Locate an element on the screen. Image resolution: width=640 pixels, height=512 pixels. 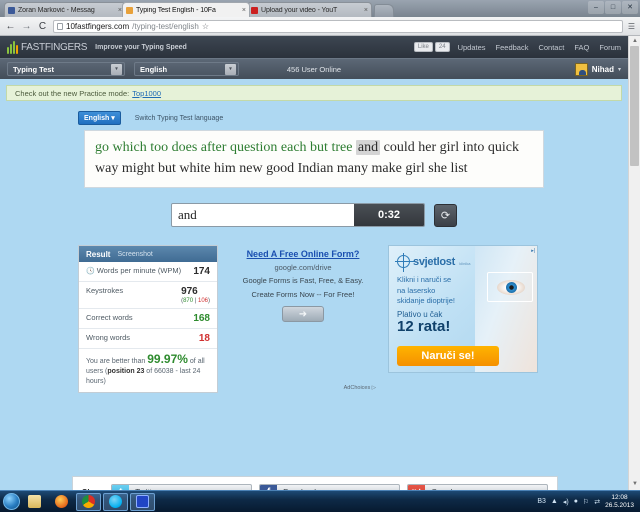
browser-tab-2: Upload your video - YouT × is located at coordinates (309, 9).